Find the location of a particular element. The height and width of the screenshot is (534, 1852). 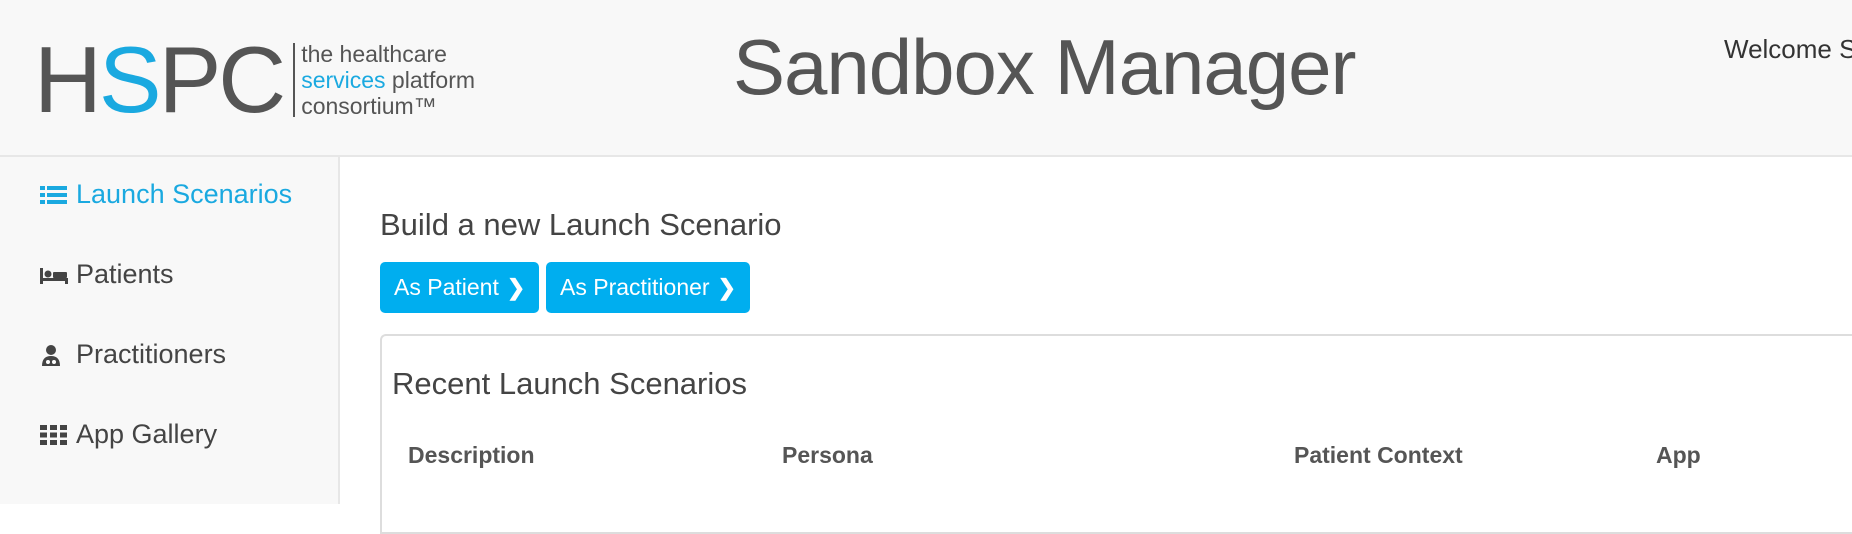

recent-scenarios-heading: Recent Launch Scenarios is located at coordinates (570, 383).